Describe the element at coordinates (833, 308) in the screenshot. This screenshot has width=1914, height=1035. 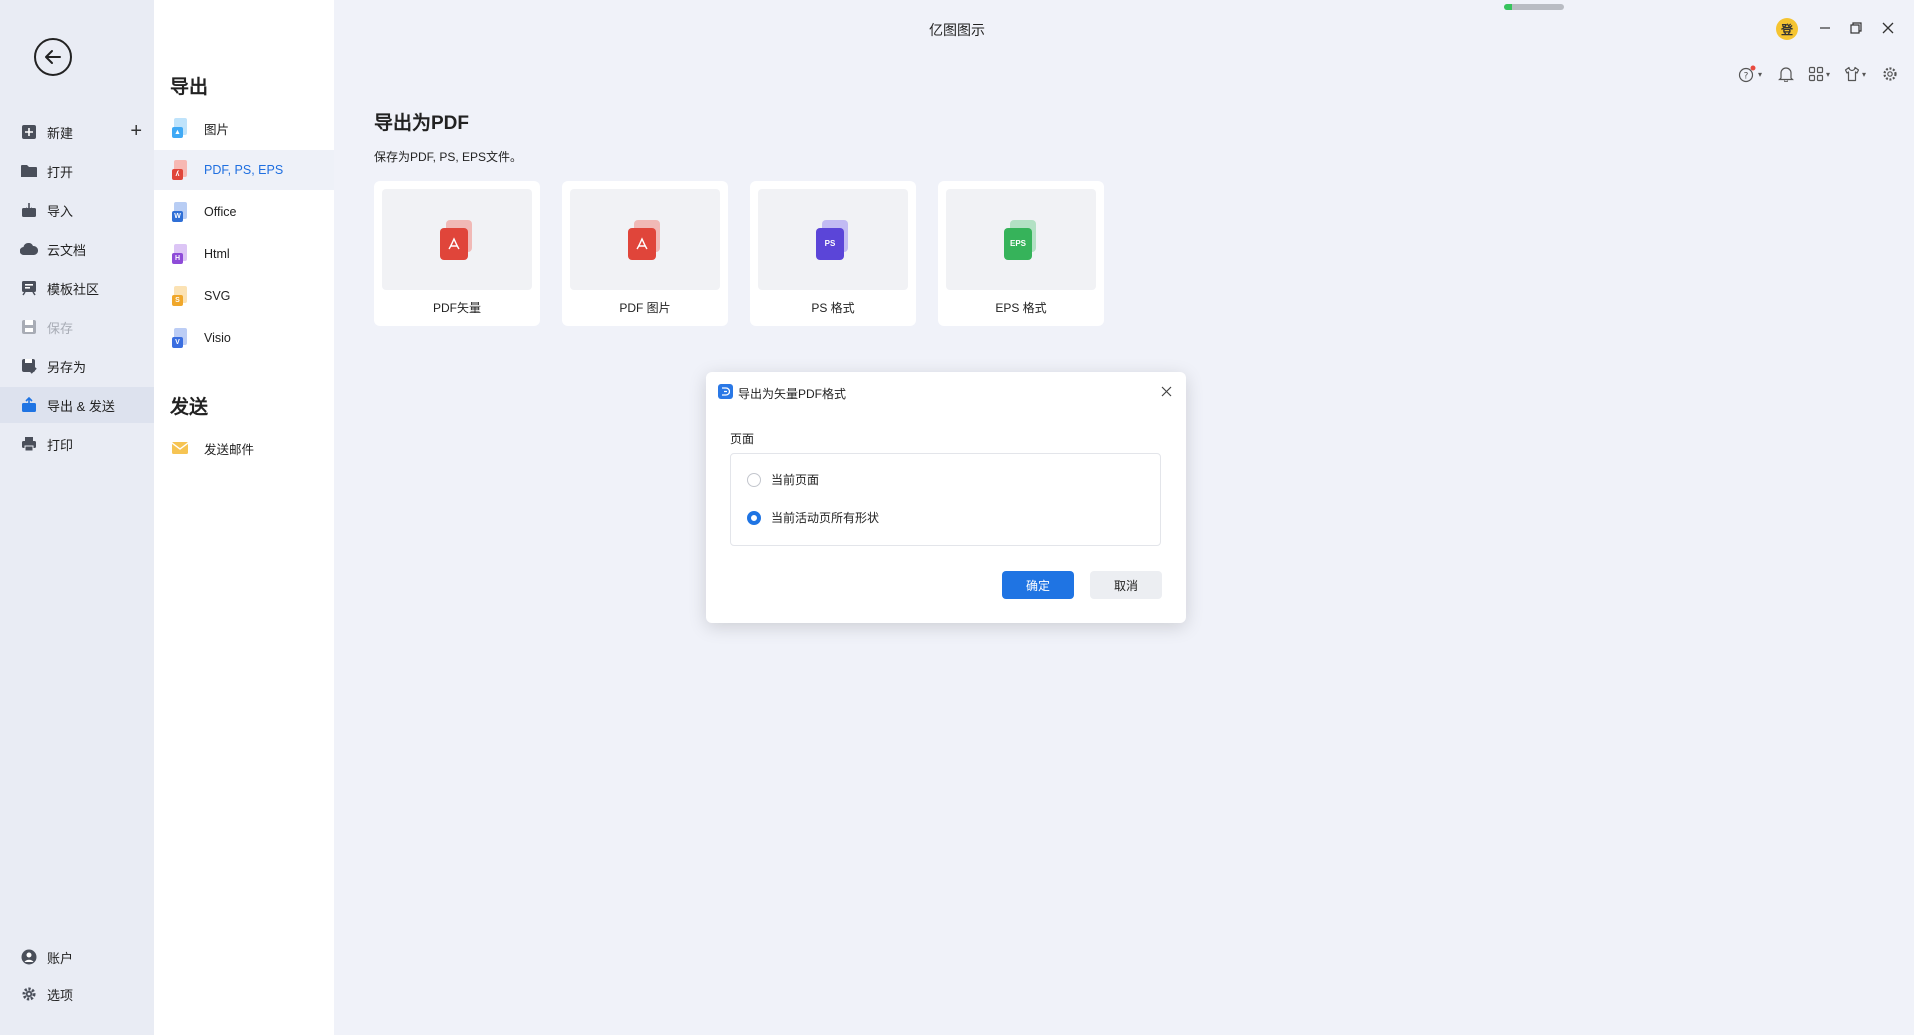
I see `card-label: PS 格式` at that location.